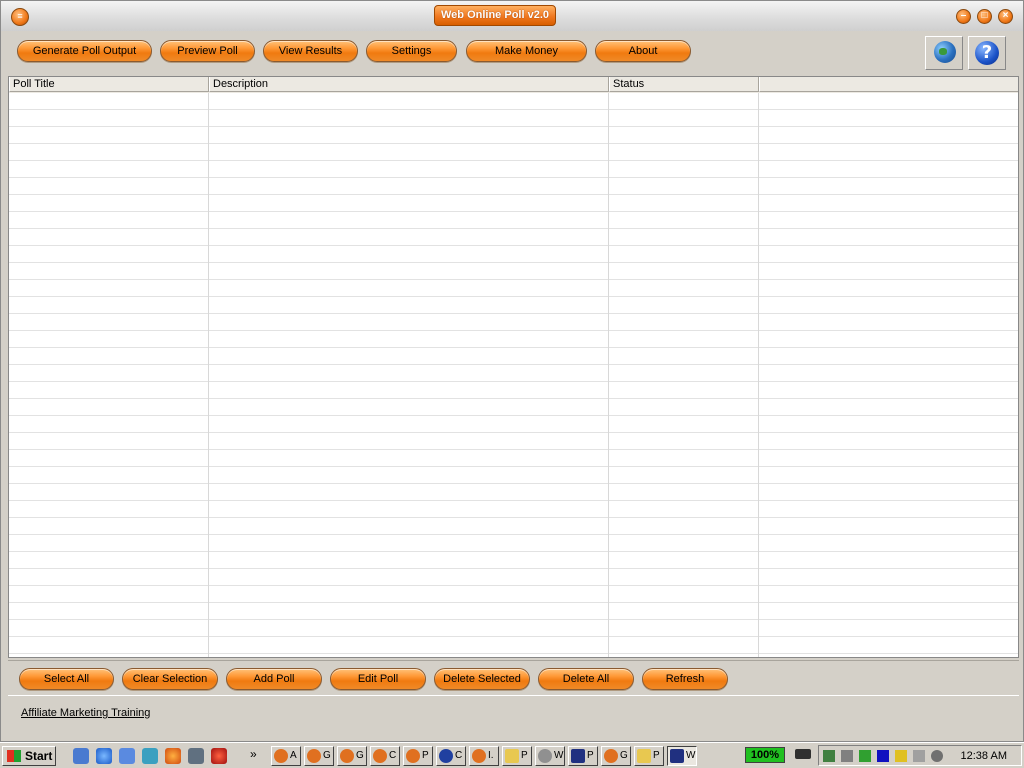 Image resolution: width=1024 pixels, height=768 pixels. What do you see at coordinates (684, 84) in the screenshot?
I see `column-header-status: Status` at bounding box center [684, 84].